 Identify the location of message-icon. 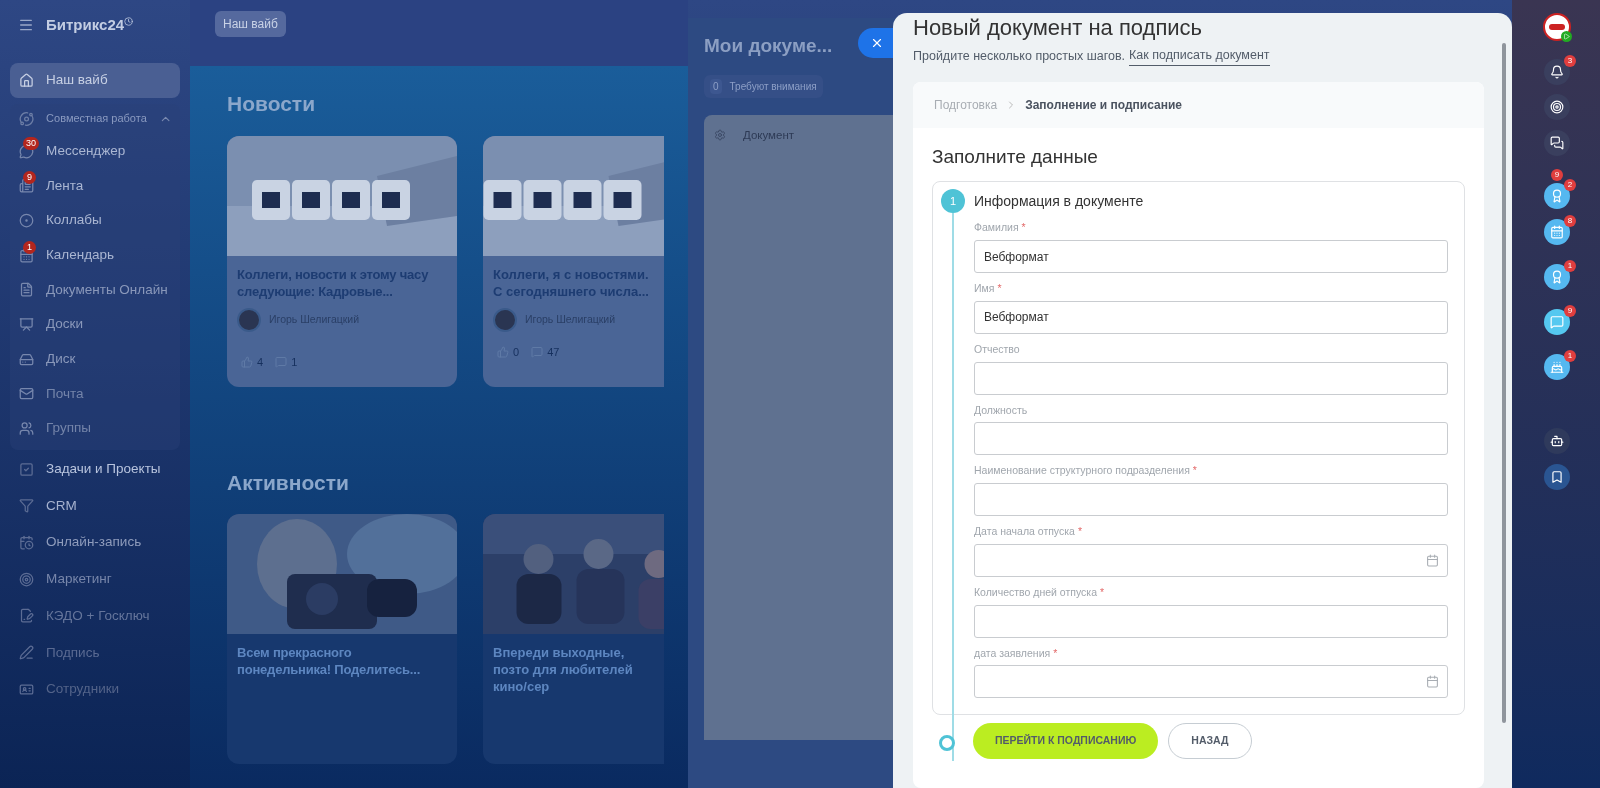
(1557, 321).